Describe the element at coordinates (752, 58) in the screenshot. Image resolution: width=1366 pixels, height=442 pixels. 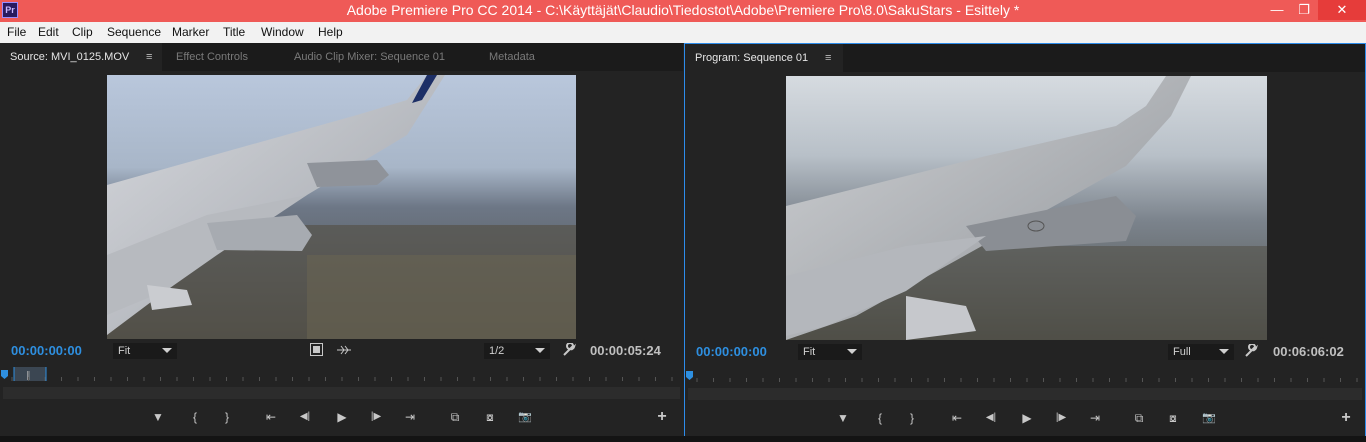
I see `tab-program-label: Program: Sequence 01` at that location.